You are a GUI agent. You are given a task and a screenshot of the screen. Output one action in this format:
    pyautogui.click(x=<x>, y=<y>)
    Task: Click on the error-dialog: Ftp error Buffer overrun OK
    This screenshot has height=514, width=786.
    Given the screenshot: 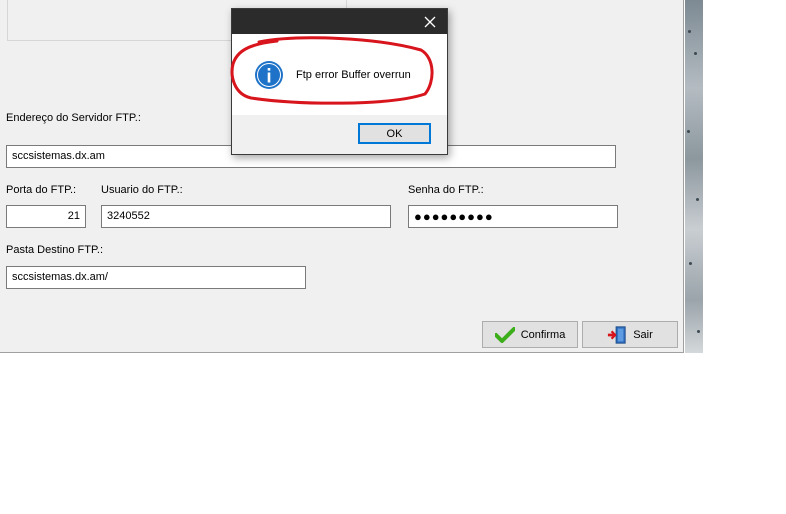 What is the action you would take?
    pyautogui.click(x=339, y=81)
    